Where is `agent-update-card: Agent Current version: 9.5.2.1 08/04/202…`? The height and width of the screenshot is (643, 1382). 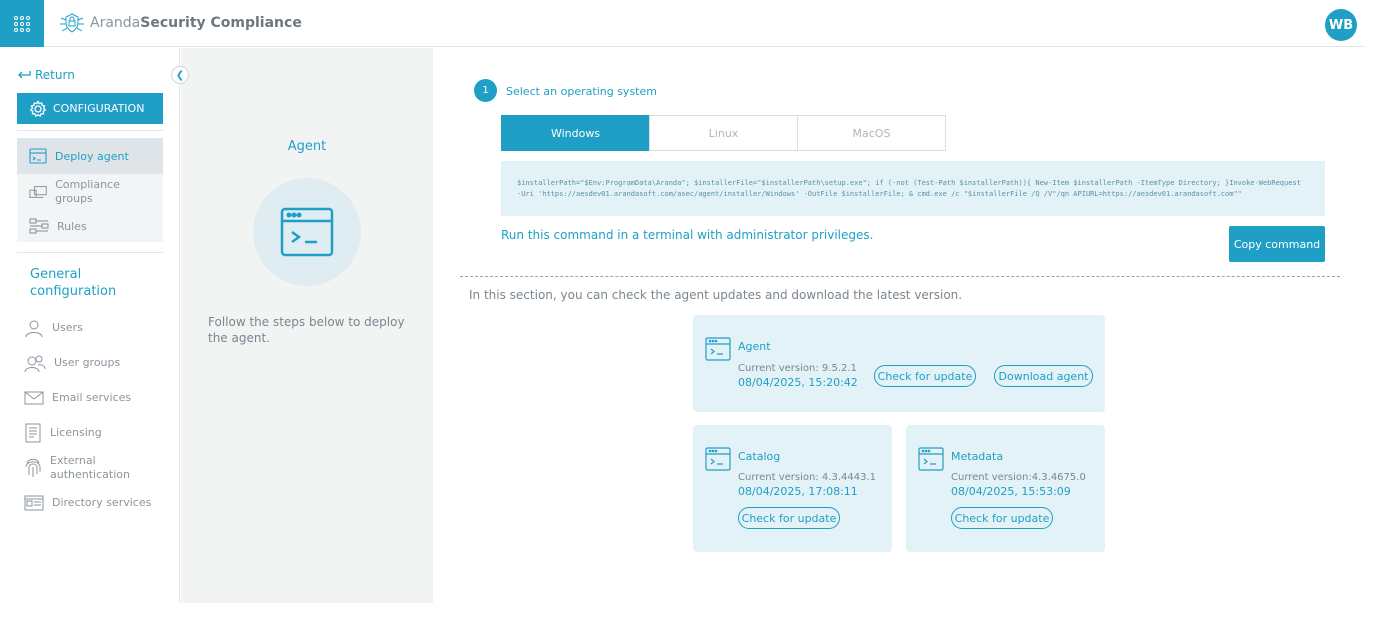
agent-update-card: Agent Current version: 9.5.2.1 08/04/202… is located at coordinates (899, 363).